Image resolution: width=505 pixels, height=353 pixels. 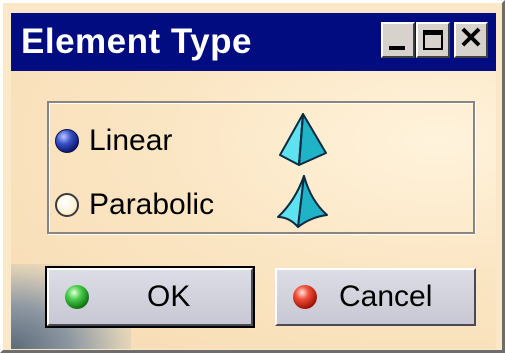 I want to click on minimize-button, so click(x=398, y=40).